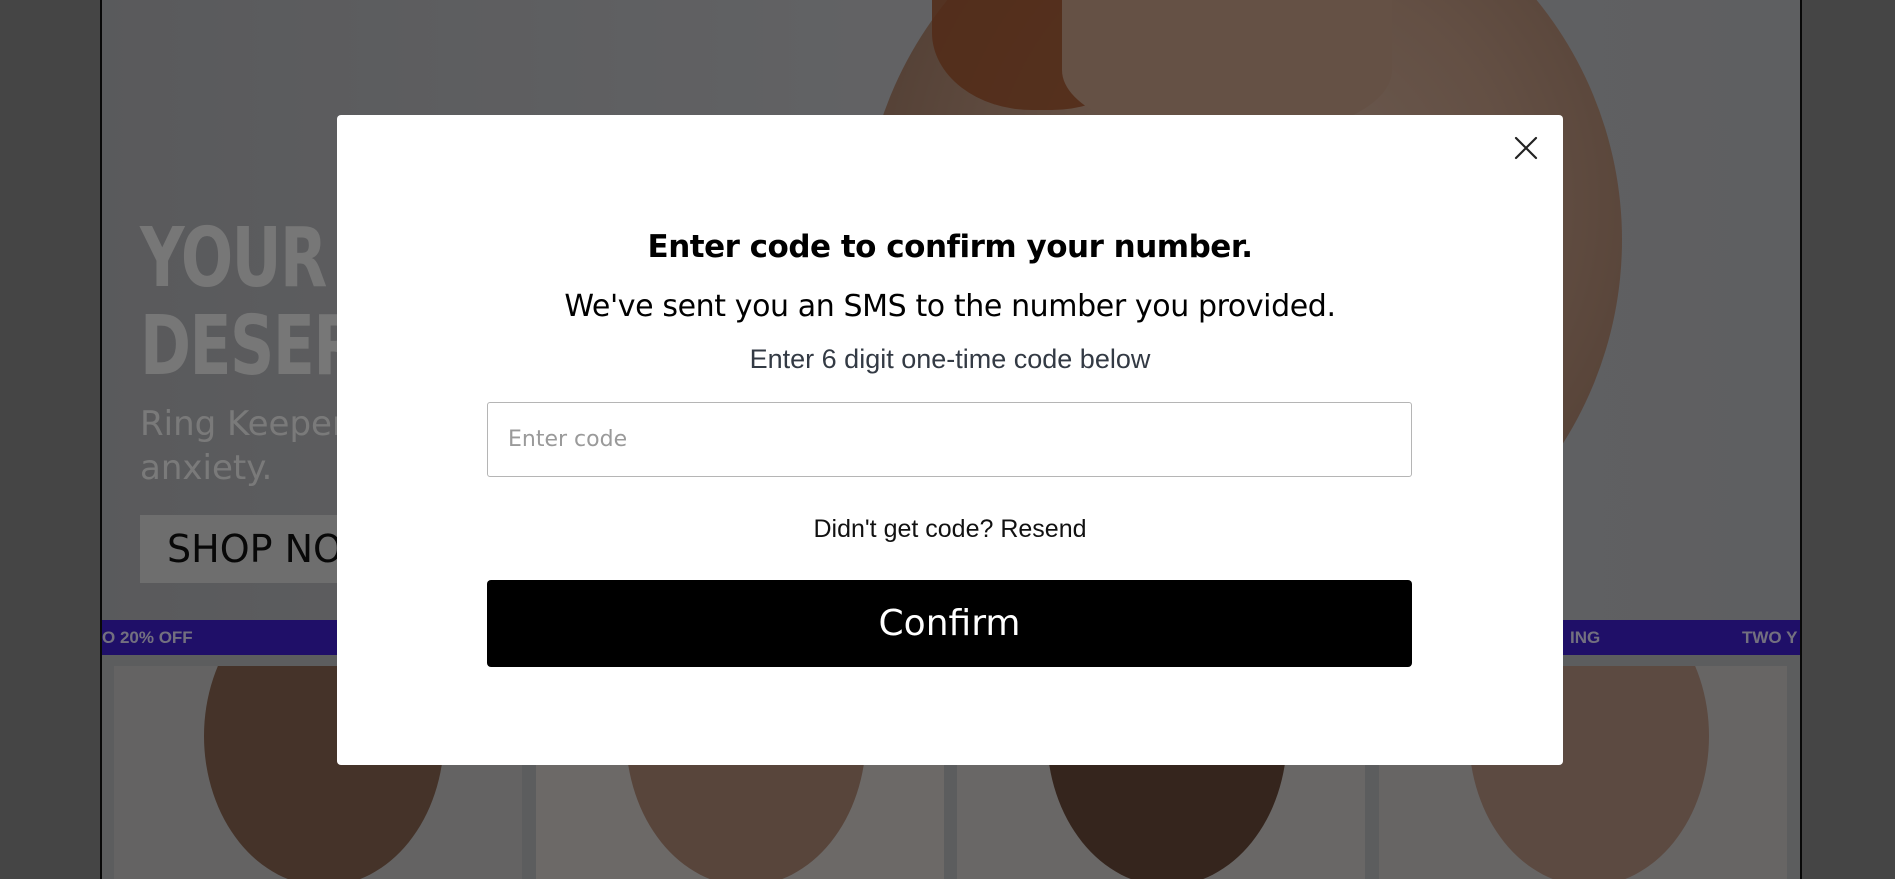 The width and height of the screenshot is (1895, 879). Describe the element at coordinates (903, 529) in the screenshot. I see `resend-prefix: Didn't get code?` at that location.